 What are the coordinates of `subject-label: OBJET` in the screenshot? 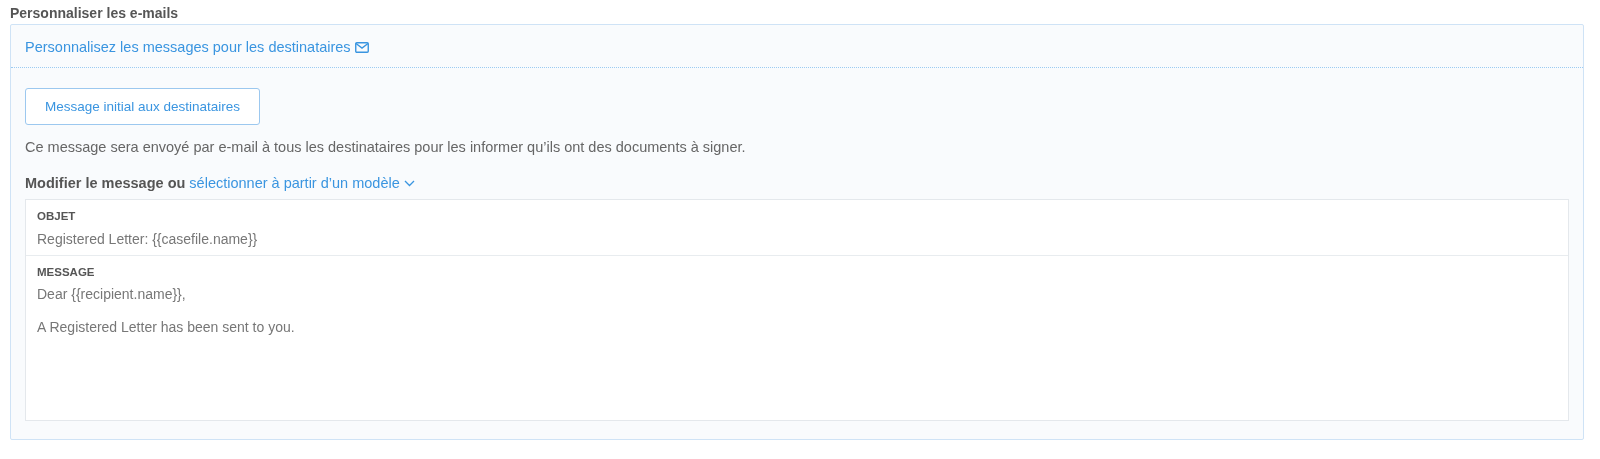 It's located at (56, 216).